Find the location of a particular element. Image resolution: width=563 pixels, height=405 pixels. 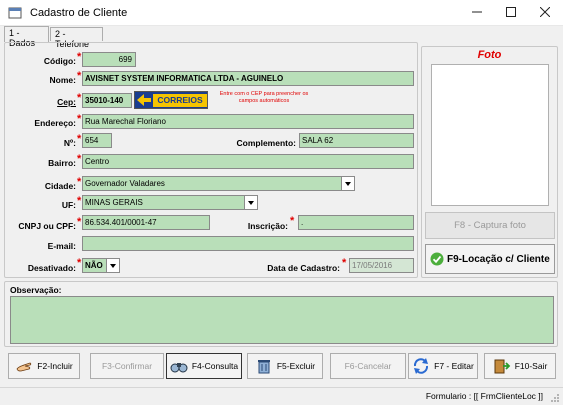

correios-button: CORREIOS is located at coordinates (171, 100).